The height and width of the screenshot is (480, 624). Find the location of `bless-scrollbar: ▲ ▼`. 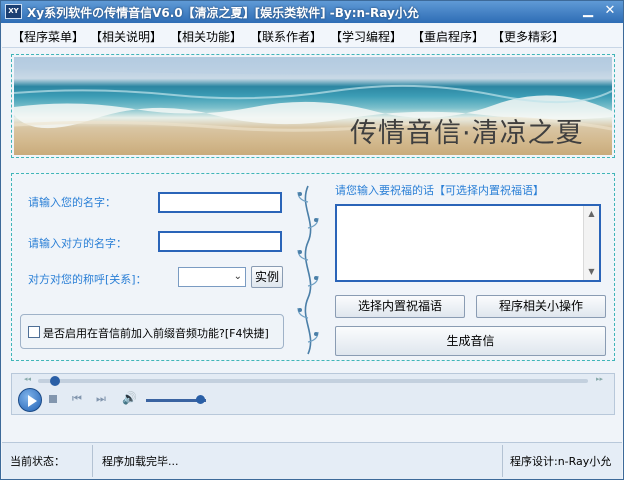

bless-scrollbar: ▲ ▼ is located at coordinates (591, 243).